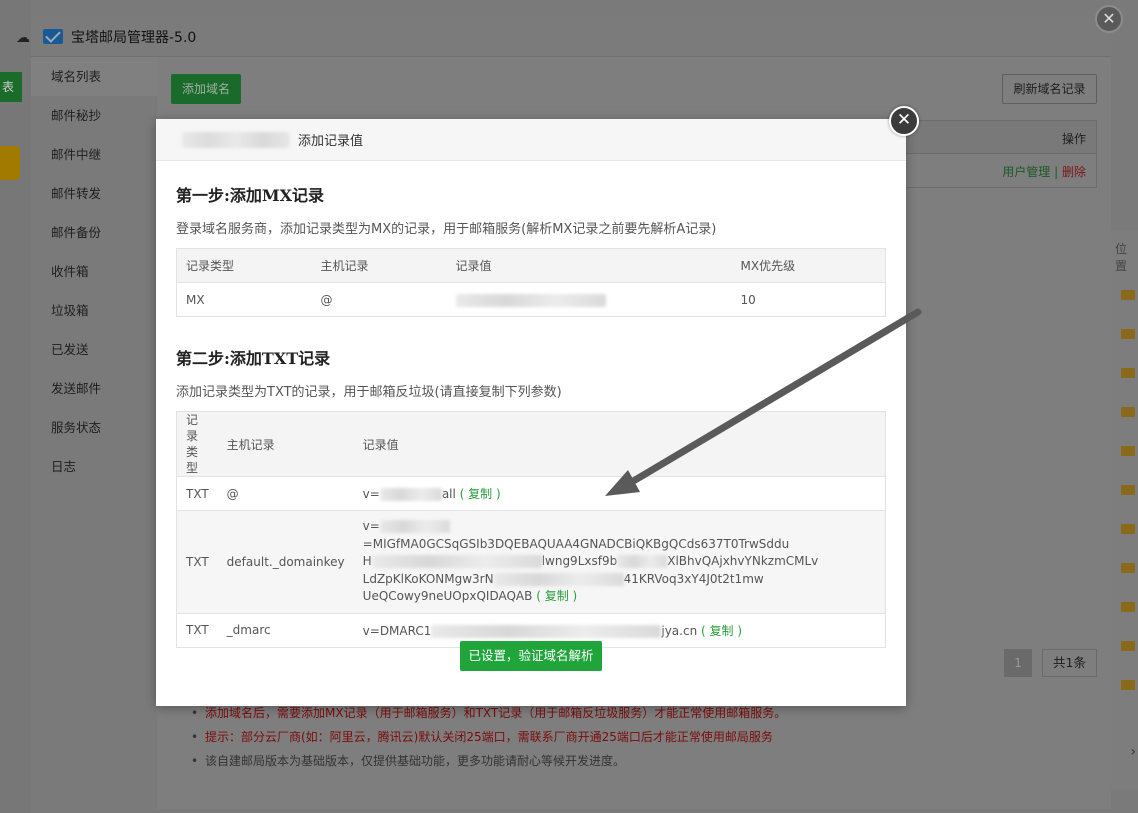 This screenshot has height=813, width=1138. I want to click on host-record: _dmarc, so click(285, 630).